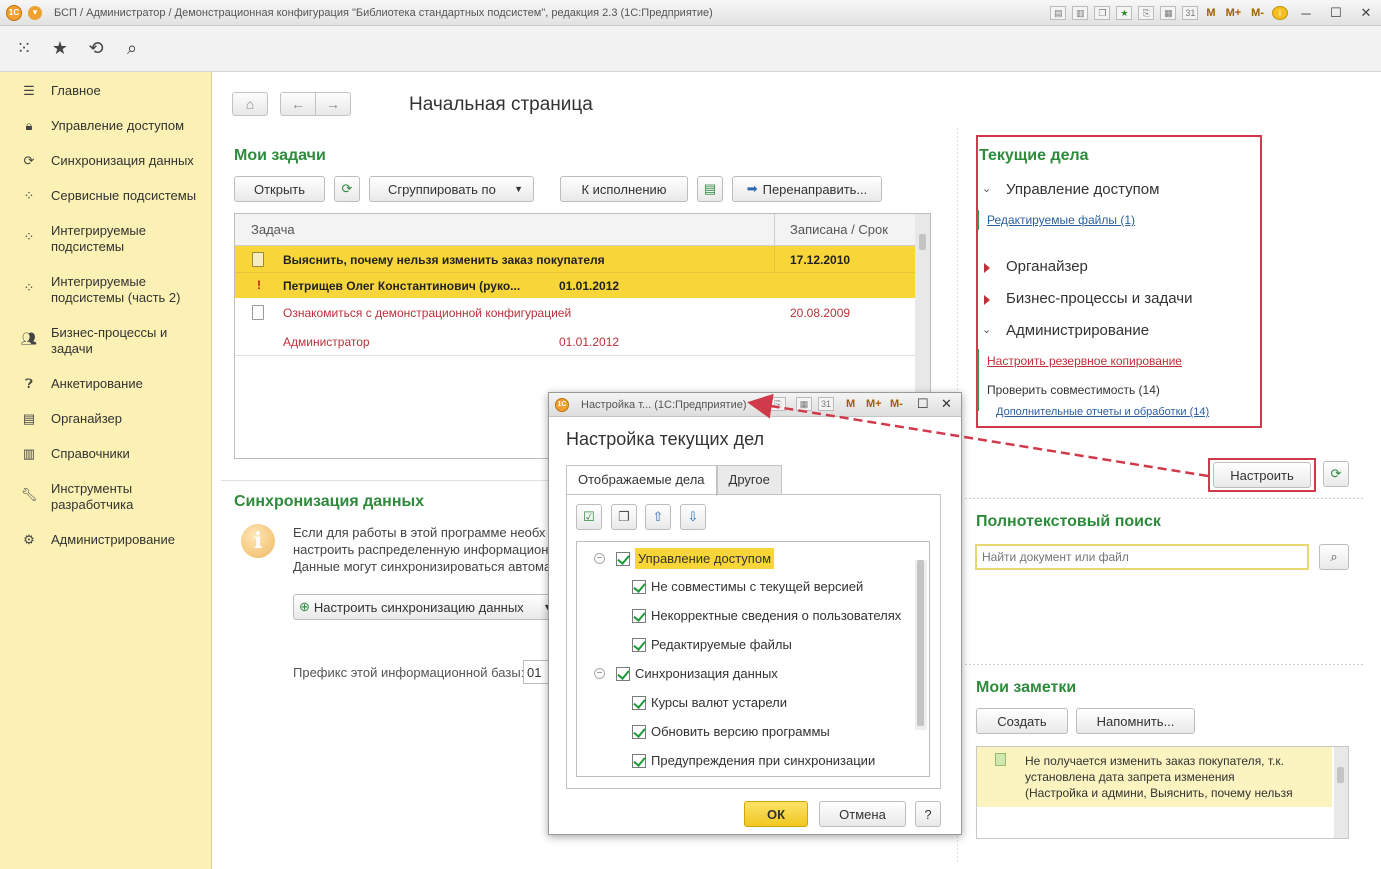  Describe the element at coordinates (96, 126) in the screenshot. I see `sidebar-item-access: 🔒︎ Управление доступом` at that location.